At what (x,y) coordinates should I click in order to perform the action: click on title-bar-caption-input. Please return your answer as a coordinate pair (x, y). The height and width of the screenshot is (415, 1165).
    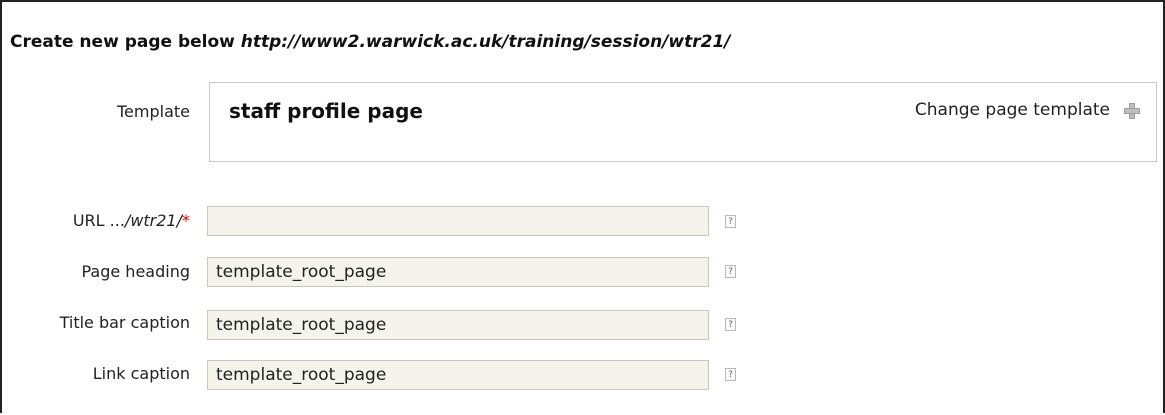
    Looking at the image, I should click on (458, 325).